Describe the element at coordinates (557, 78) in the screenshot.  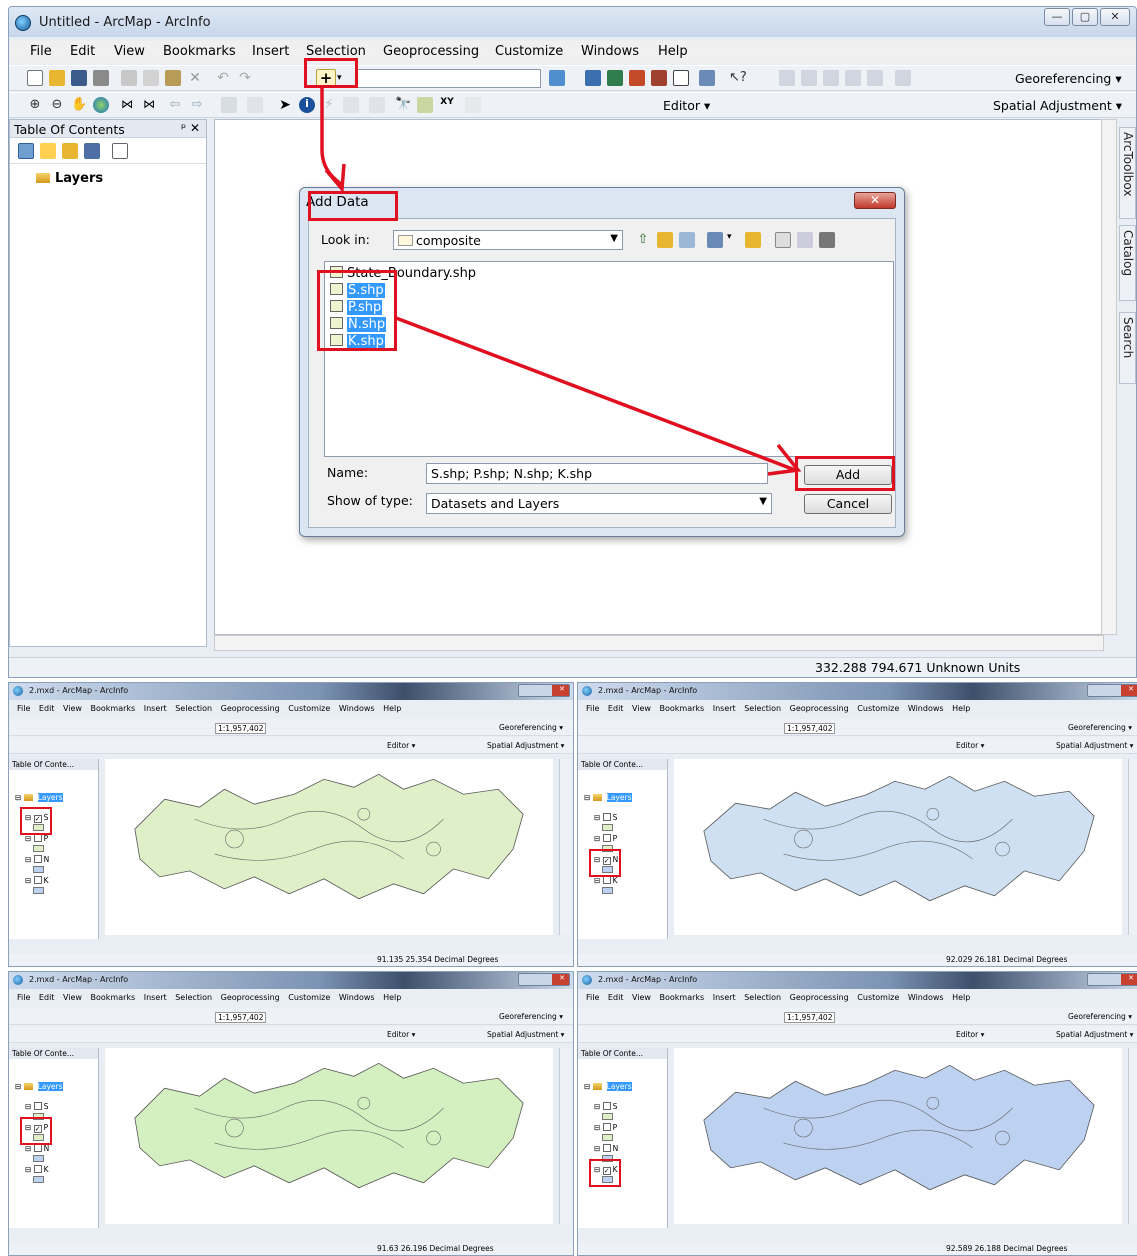
I see `editor-toolbar-icon` at that location.